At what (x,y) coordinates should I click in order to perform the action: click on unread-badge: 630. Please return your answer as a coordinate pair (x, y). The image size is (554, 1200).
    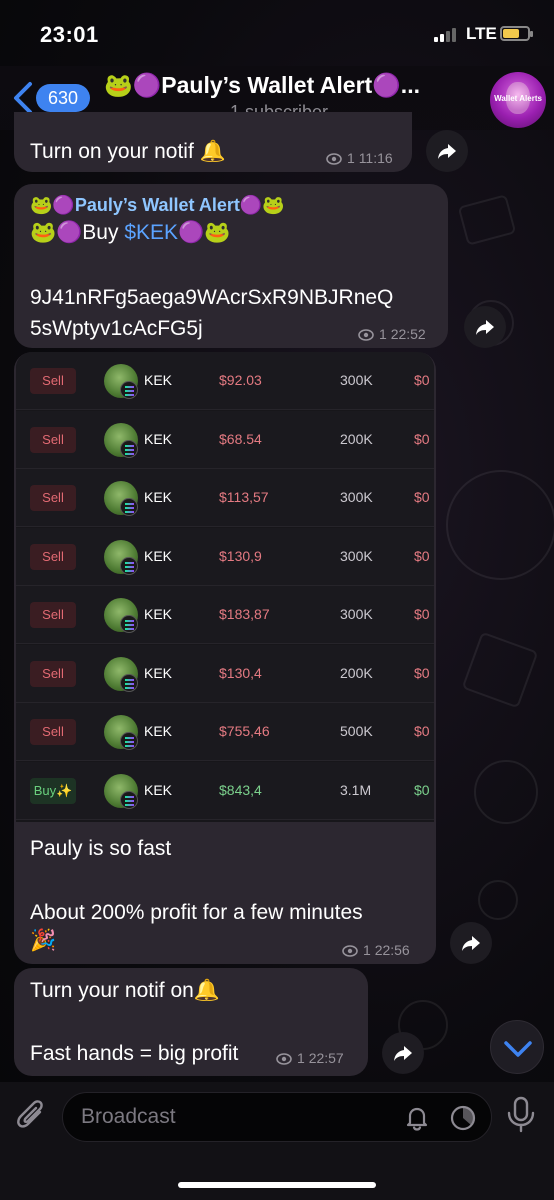
    Looking at the image, I should click on (63, 98).